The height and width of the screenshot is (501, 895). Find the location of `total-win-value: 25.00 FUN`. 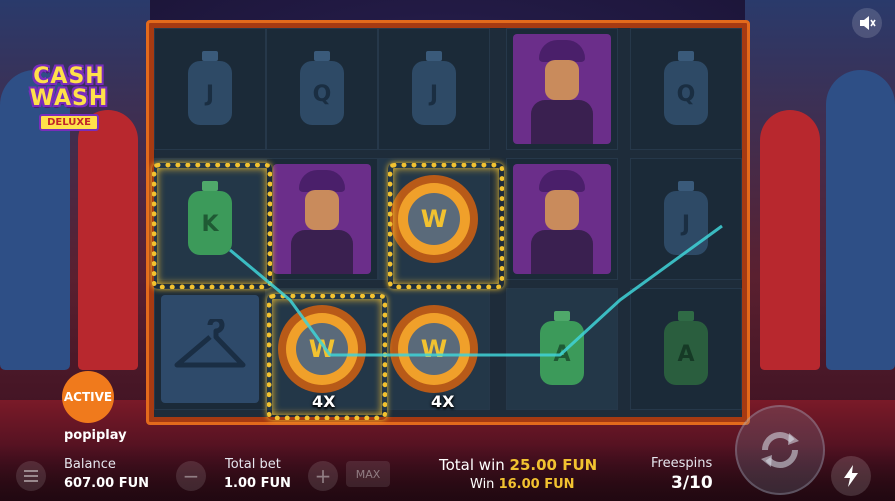

total-win-value: 25.00 FUN is located at coordinates (553, 465).